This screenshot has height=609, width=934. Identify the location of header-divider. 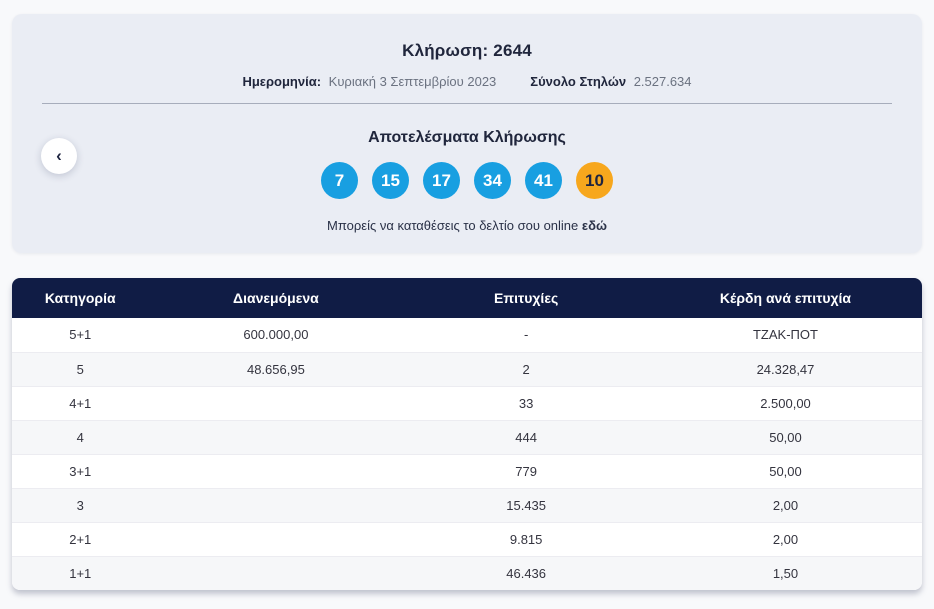
(467, 104).